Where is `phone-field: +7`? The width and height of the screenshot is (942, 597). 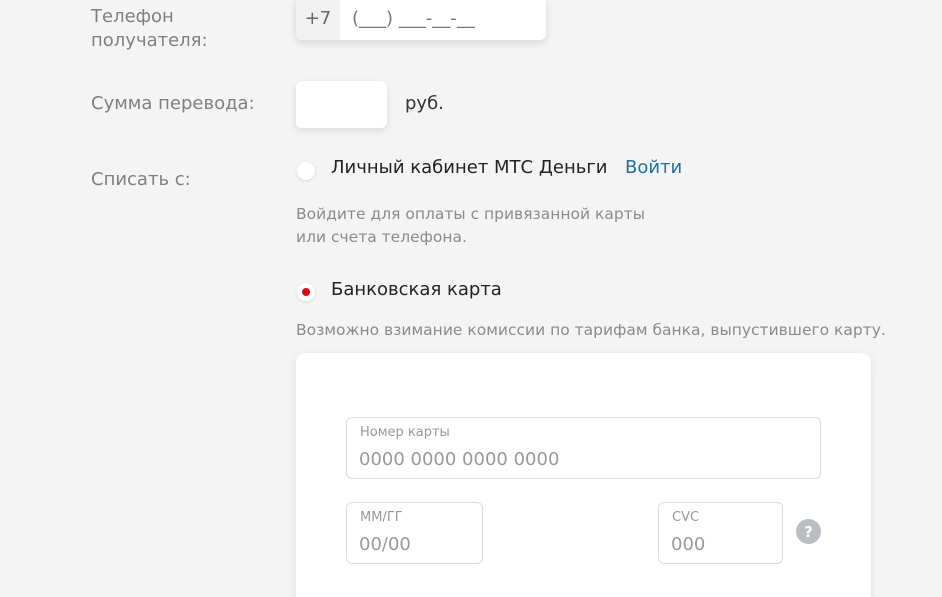
phone-field: +7 is located at coordinates (421, 20).